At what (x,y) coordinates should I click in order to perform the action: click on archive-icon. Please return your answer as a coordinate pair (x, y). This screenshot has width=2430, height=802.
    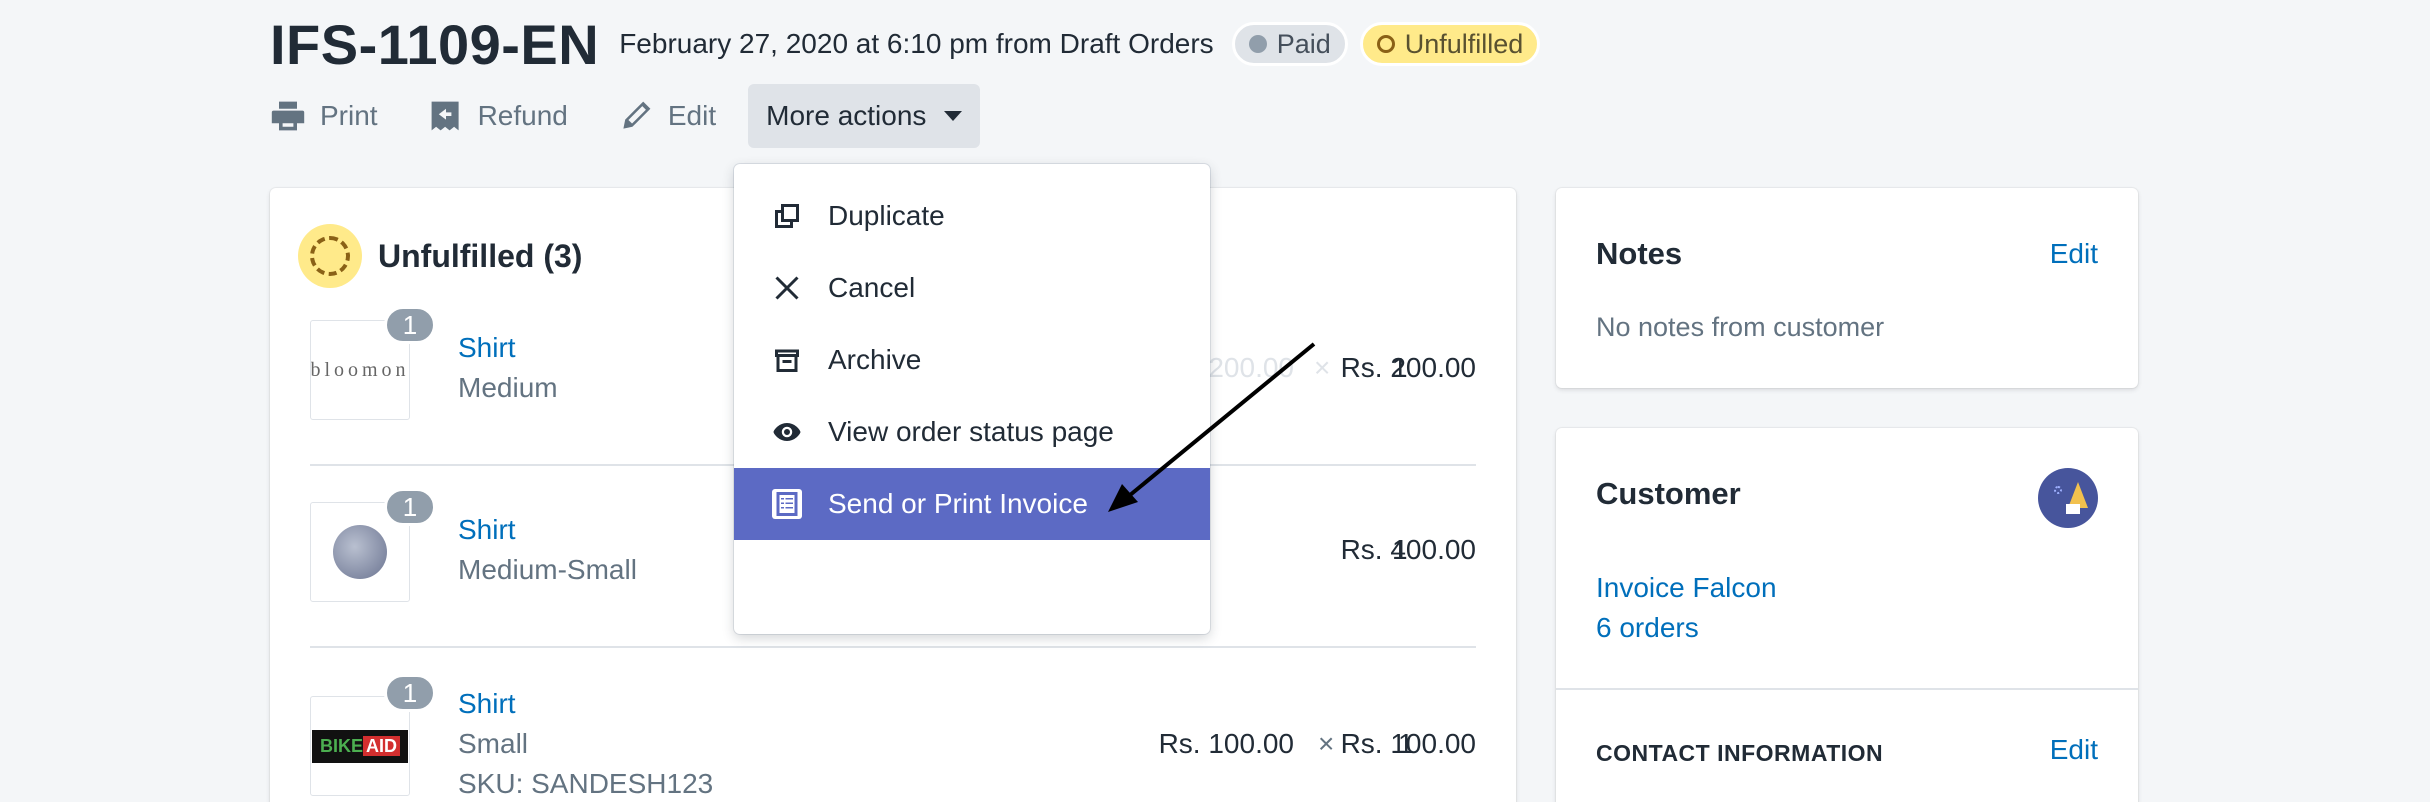
    Looking at the image, I should click on (787, 360).